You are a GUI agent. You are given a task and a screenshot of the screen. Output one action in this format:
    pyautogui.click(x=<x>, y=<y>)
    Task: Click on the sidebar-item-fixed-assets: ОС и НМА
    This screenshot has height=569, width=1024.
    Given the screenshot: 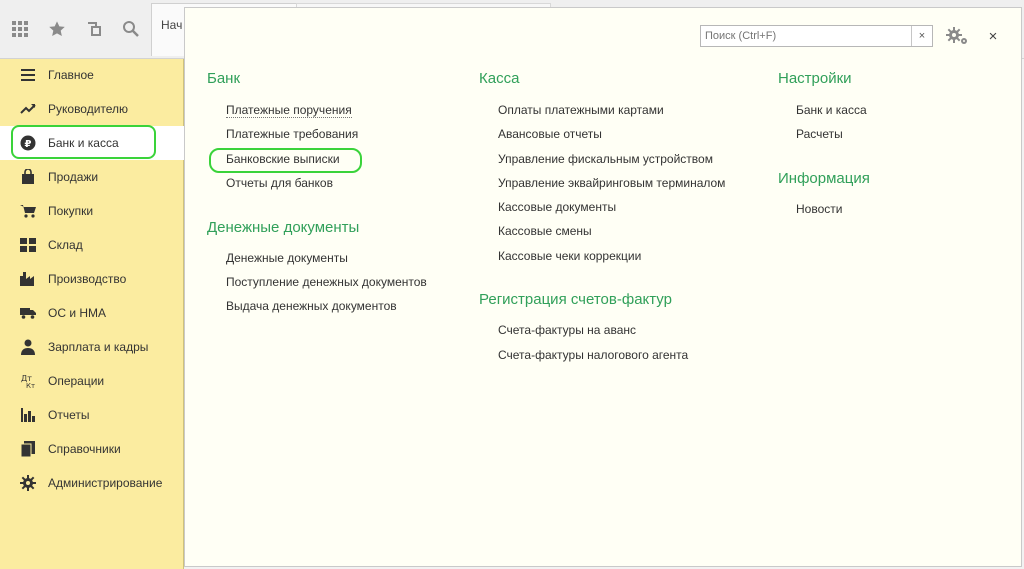 What is the action you would take?
    pyautogui.click(x=91, y=313)
    